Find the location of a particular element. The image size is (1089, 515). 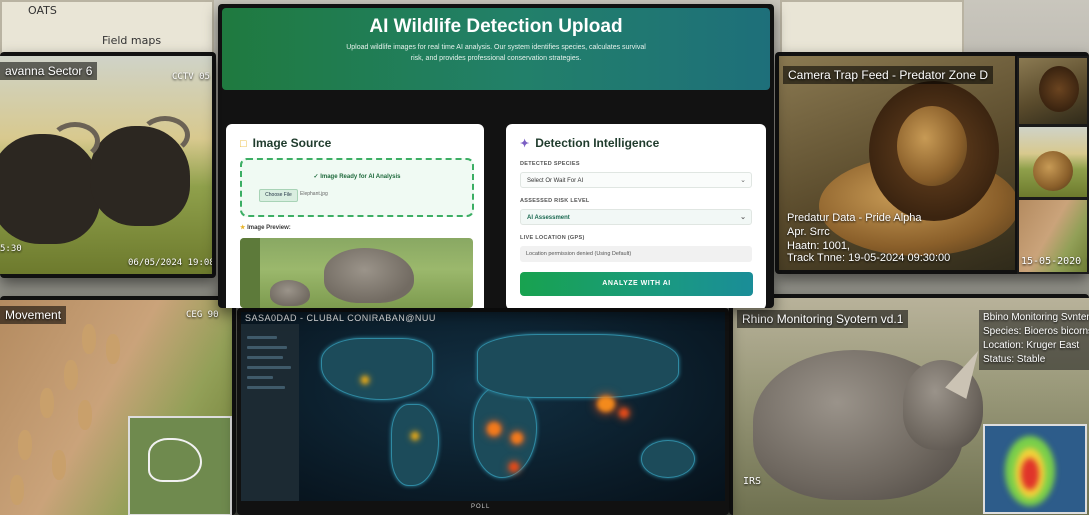

wall-map-text: Field maps is located at coordinates (132, 40).